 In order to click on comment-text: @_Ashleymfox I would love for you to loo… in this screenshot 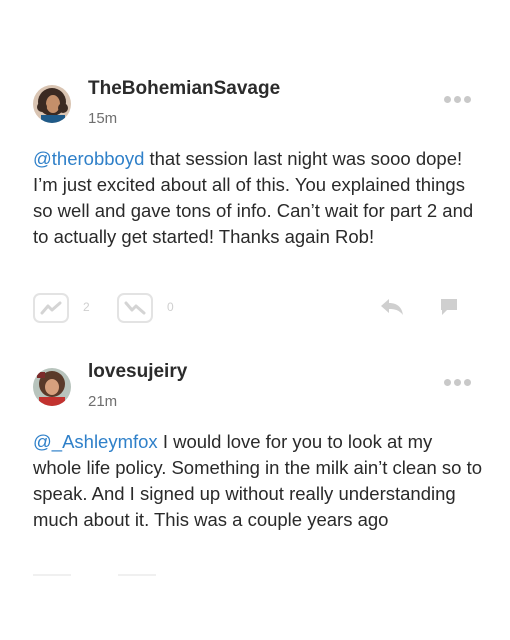, I will do `click(258, 481)`.